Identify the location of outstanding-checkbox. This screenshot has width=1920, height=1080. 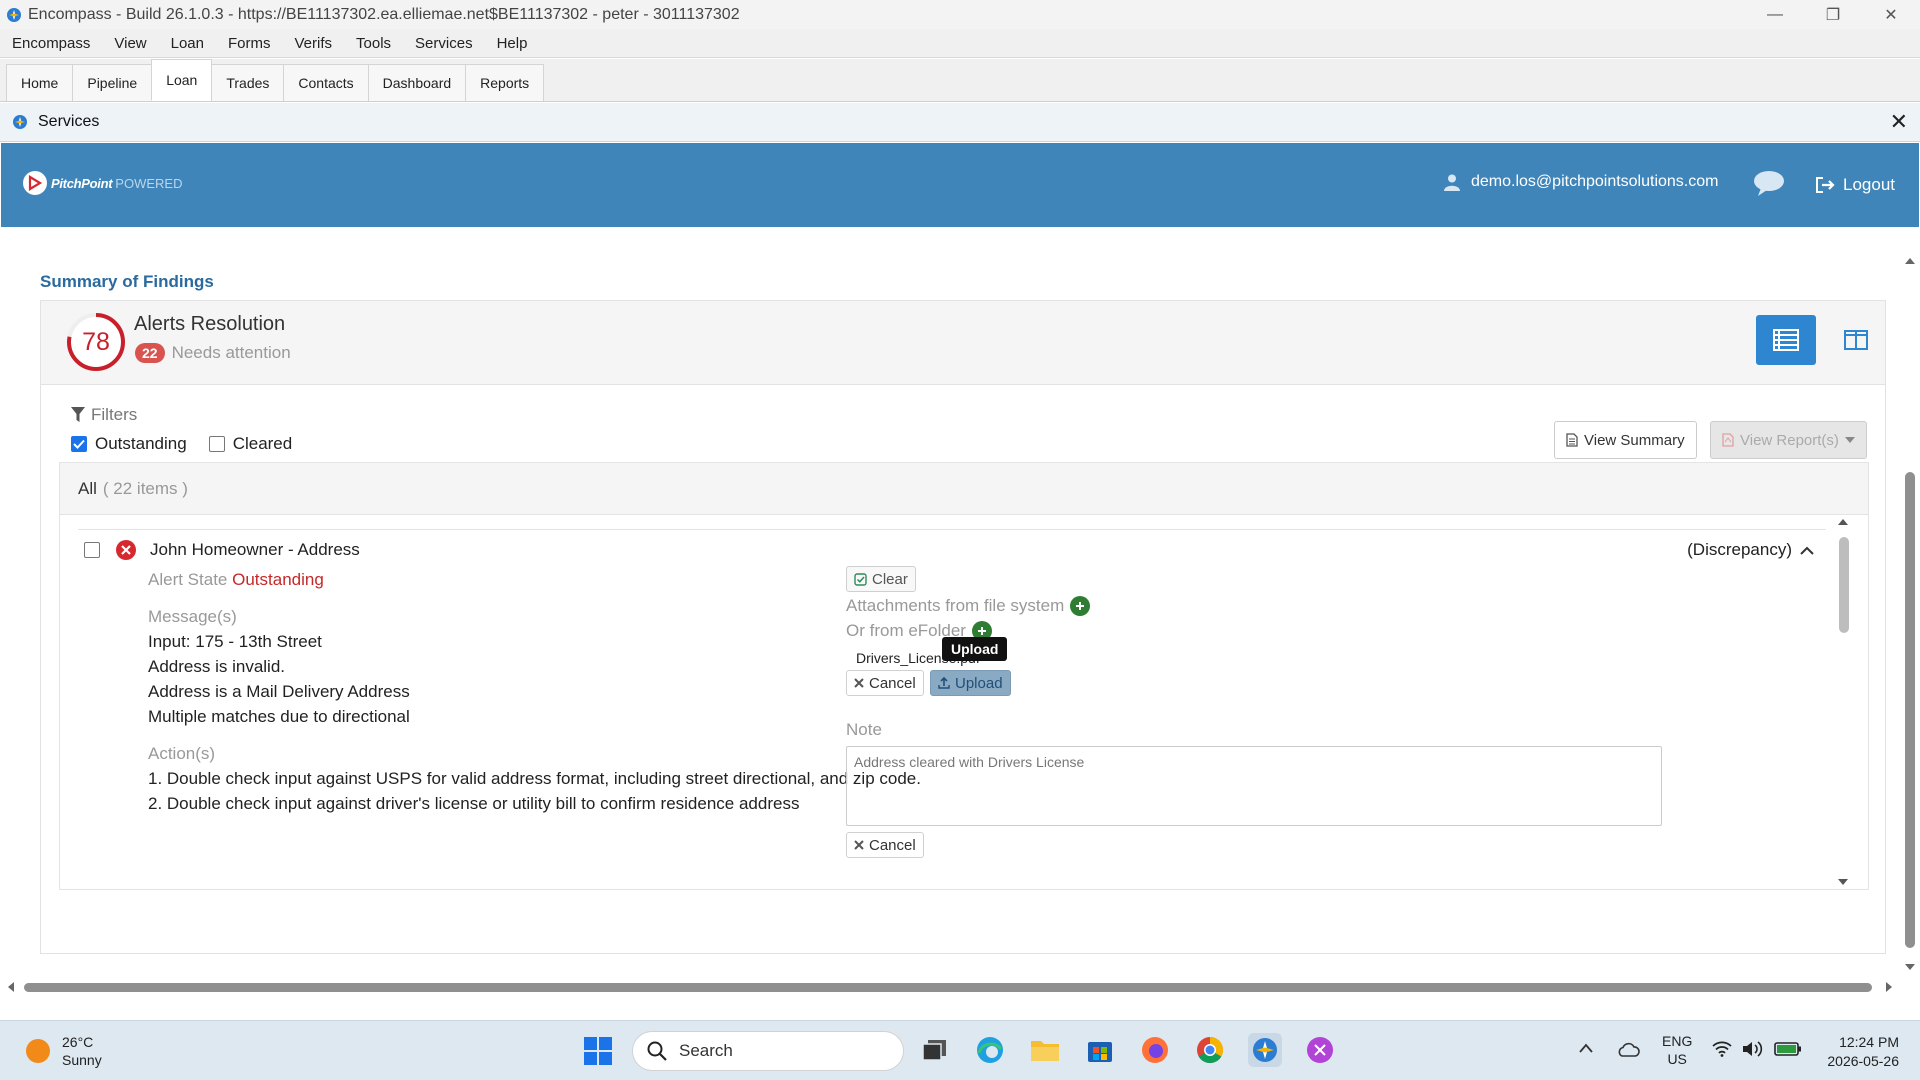
(79, 444).